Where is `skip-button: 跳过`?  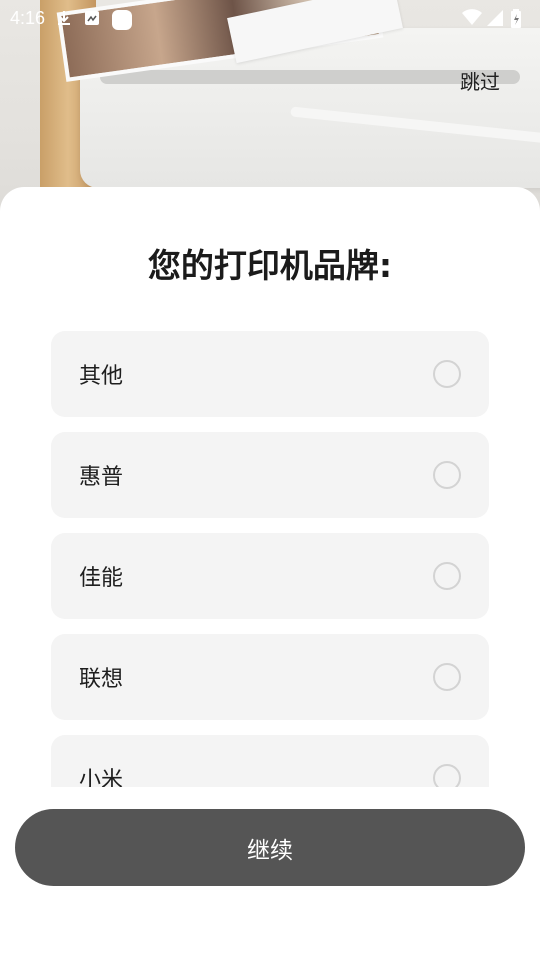
skip-button: 跳过 is located at coordinates (480, 80).